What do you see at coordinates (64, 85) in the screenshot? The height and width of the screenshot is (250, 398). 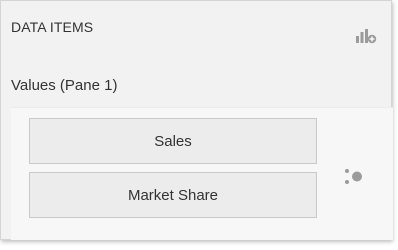 I see `section-label: Values (Pane 1)` at bounding box center [64, 85].